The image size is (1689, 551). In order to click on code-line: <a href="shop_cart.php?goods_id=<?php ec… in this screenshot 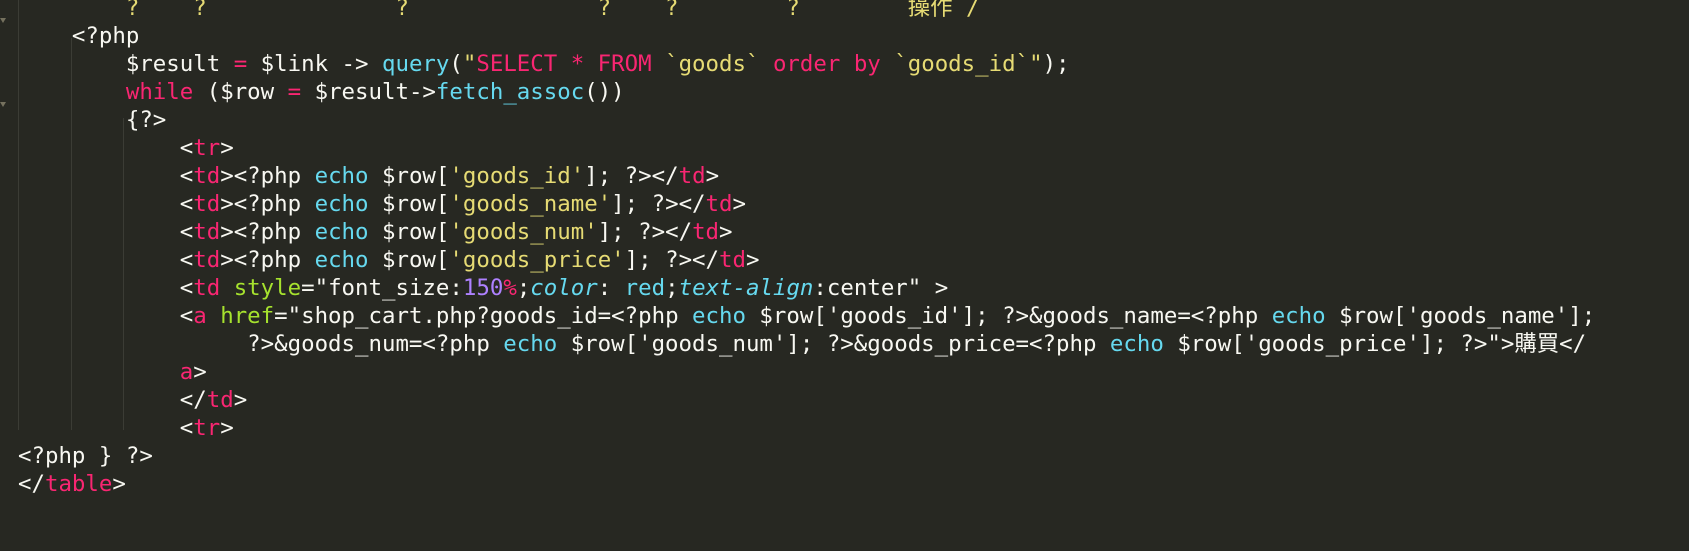, I will do `click(806, 316)`.